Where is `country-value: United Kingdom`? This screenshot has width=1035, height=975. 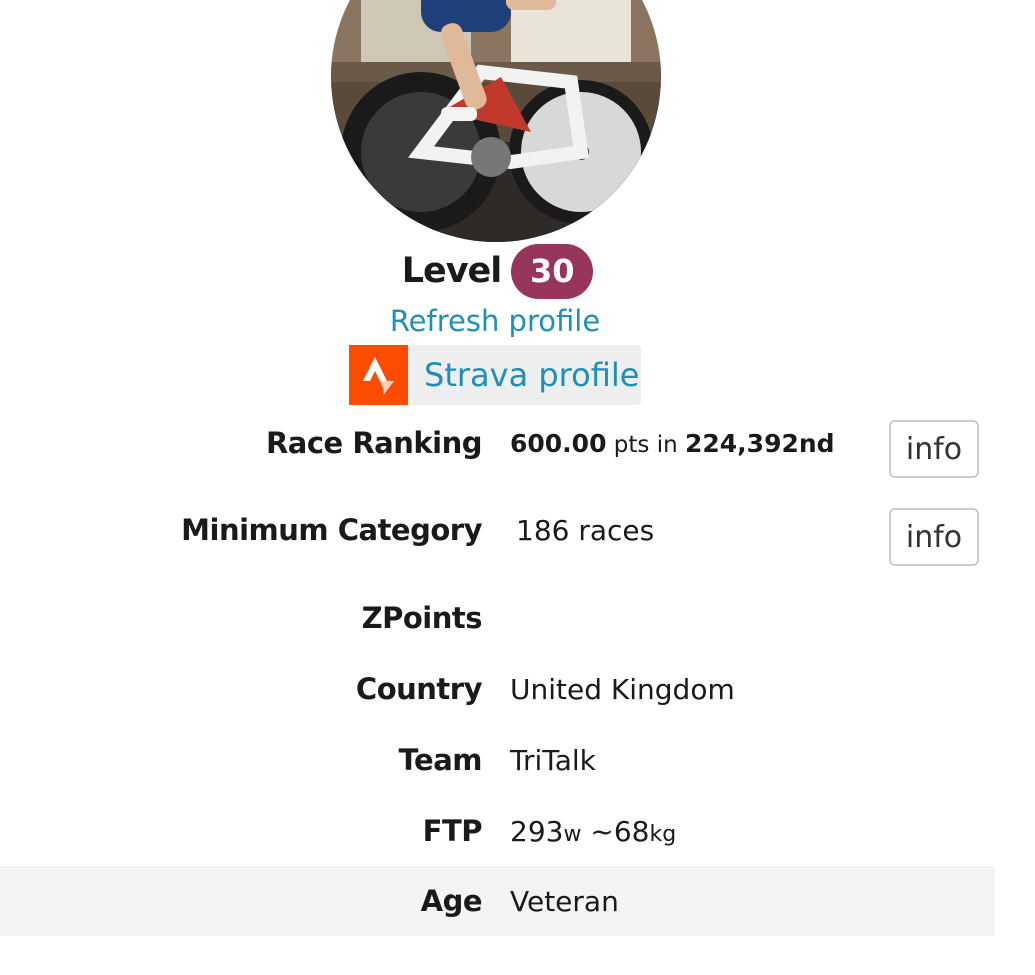
country-value: United Kingdom is located at coordinates (622, 689).